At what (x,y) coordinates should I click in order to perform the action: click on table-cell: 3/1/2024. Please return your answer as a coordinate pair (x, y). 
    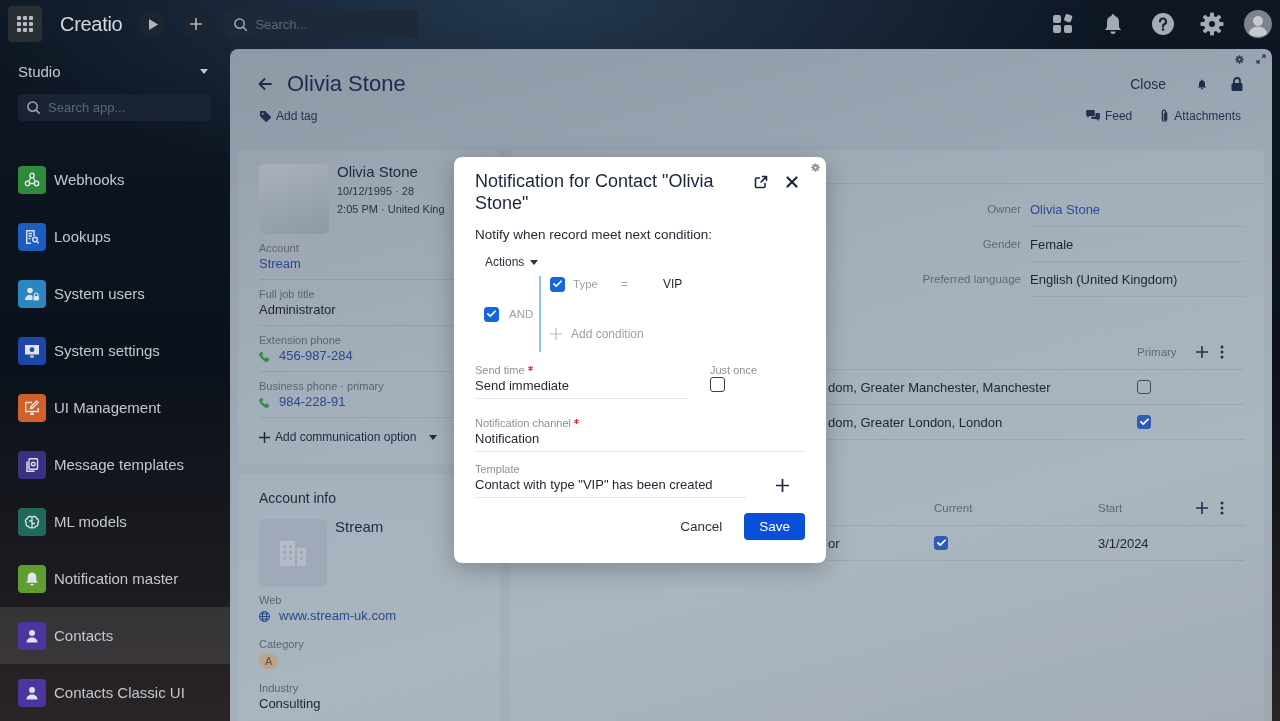
    Looking at the image, I should click on (1146, 543).